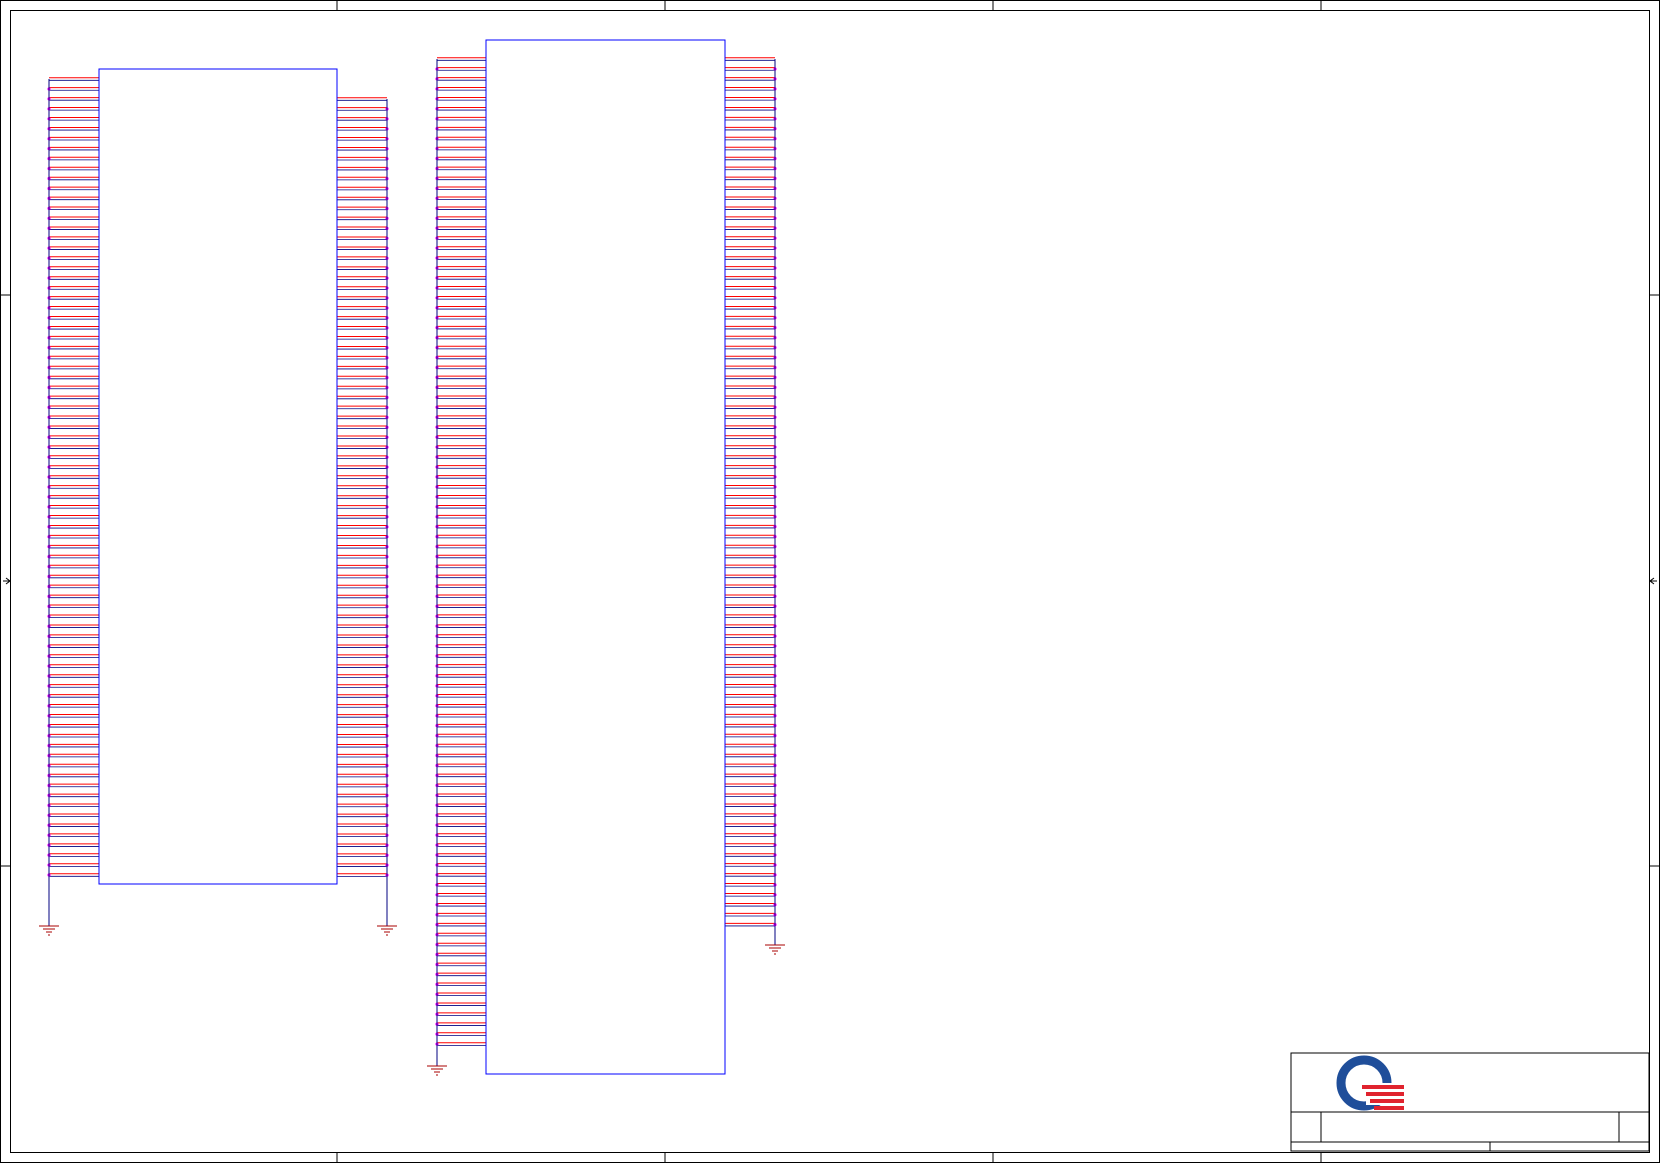 The width and height of the screenshot is (1660, 1163). Describe the element at coordinates (7, 581) in the screenshot. I see `center-arrow-left` at that location.